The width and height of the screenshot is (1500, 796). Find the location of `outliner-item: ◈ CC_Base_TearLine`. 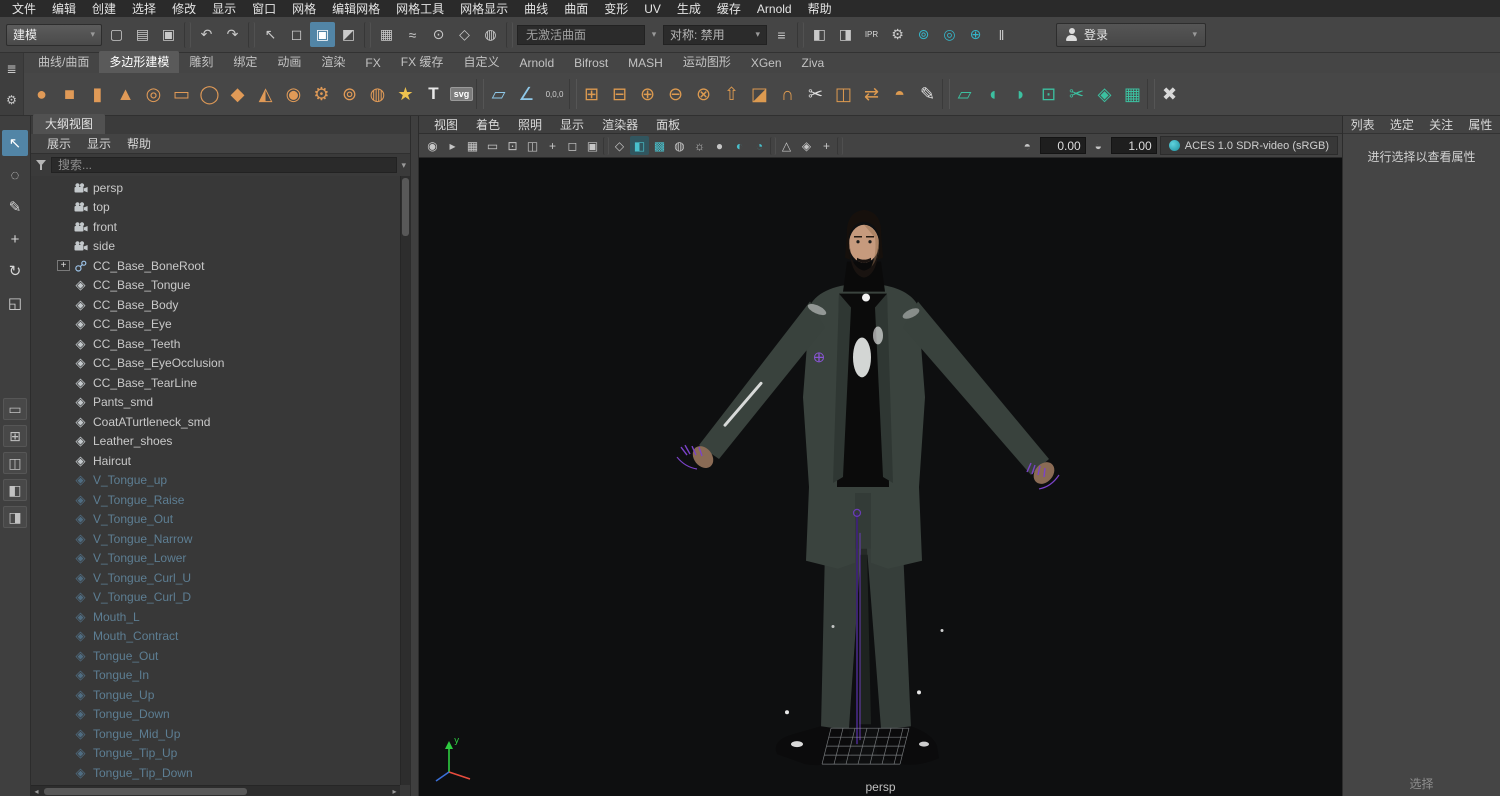

outliner-item: ◈ CC_Base_TearLine is located at coordinates (215, 383).